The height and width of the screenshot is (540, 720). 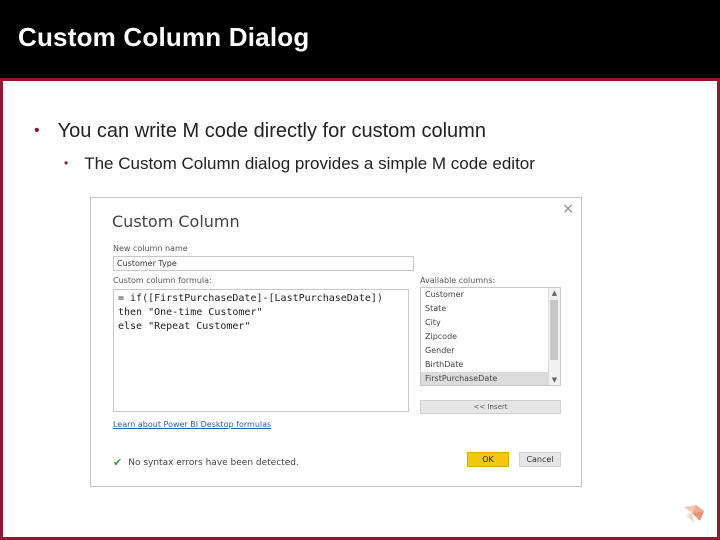 I want to click on new-column-name-label: New column name, so click(x=150, y=248).